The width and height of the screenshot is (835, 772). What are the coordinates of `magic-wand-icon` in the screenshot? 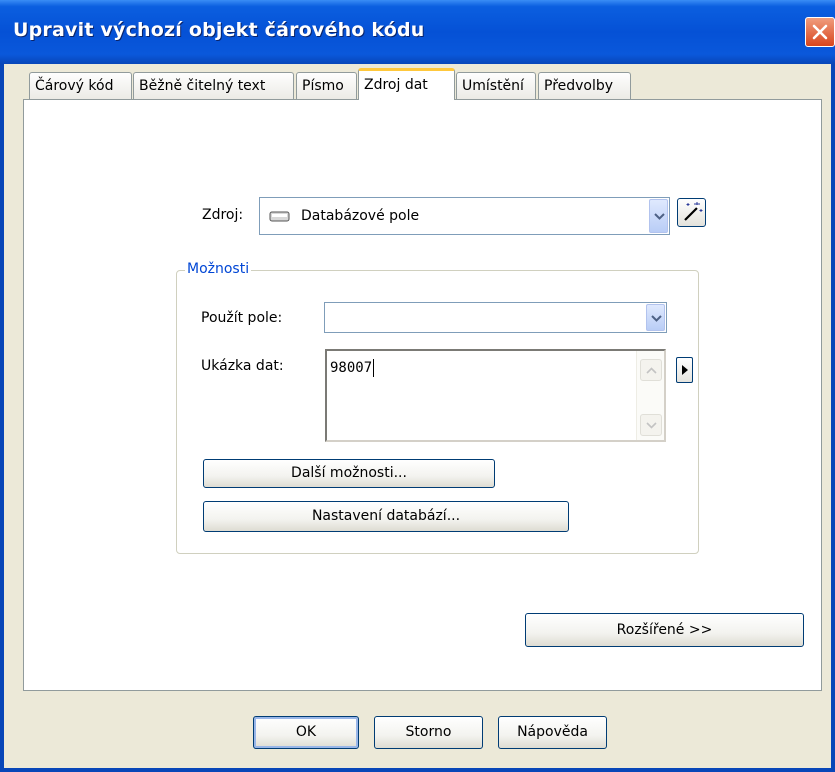 It's located at (693, 211).